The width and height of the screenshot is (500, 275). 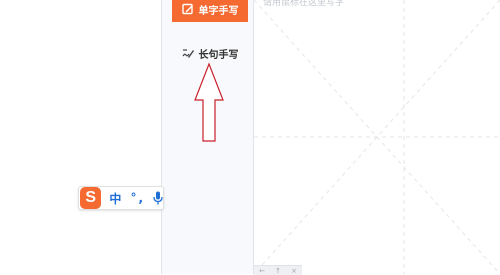 I want to click on single-char-mode-button: 单字手写, so click(x=210, y=11).